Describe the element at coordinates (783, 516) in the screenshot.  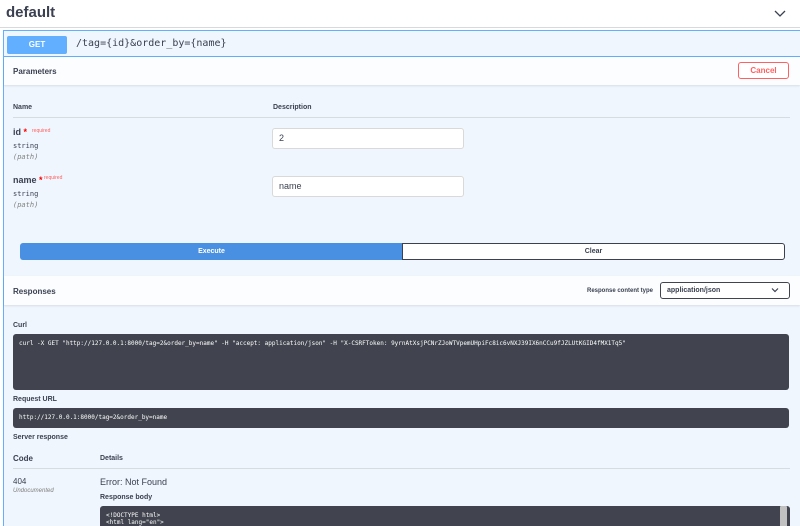
I see `scrollbar-thumb` at that location.